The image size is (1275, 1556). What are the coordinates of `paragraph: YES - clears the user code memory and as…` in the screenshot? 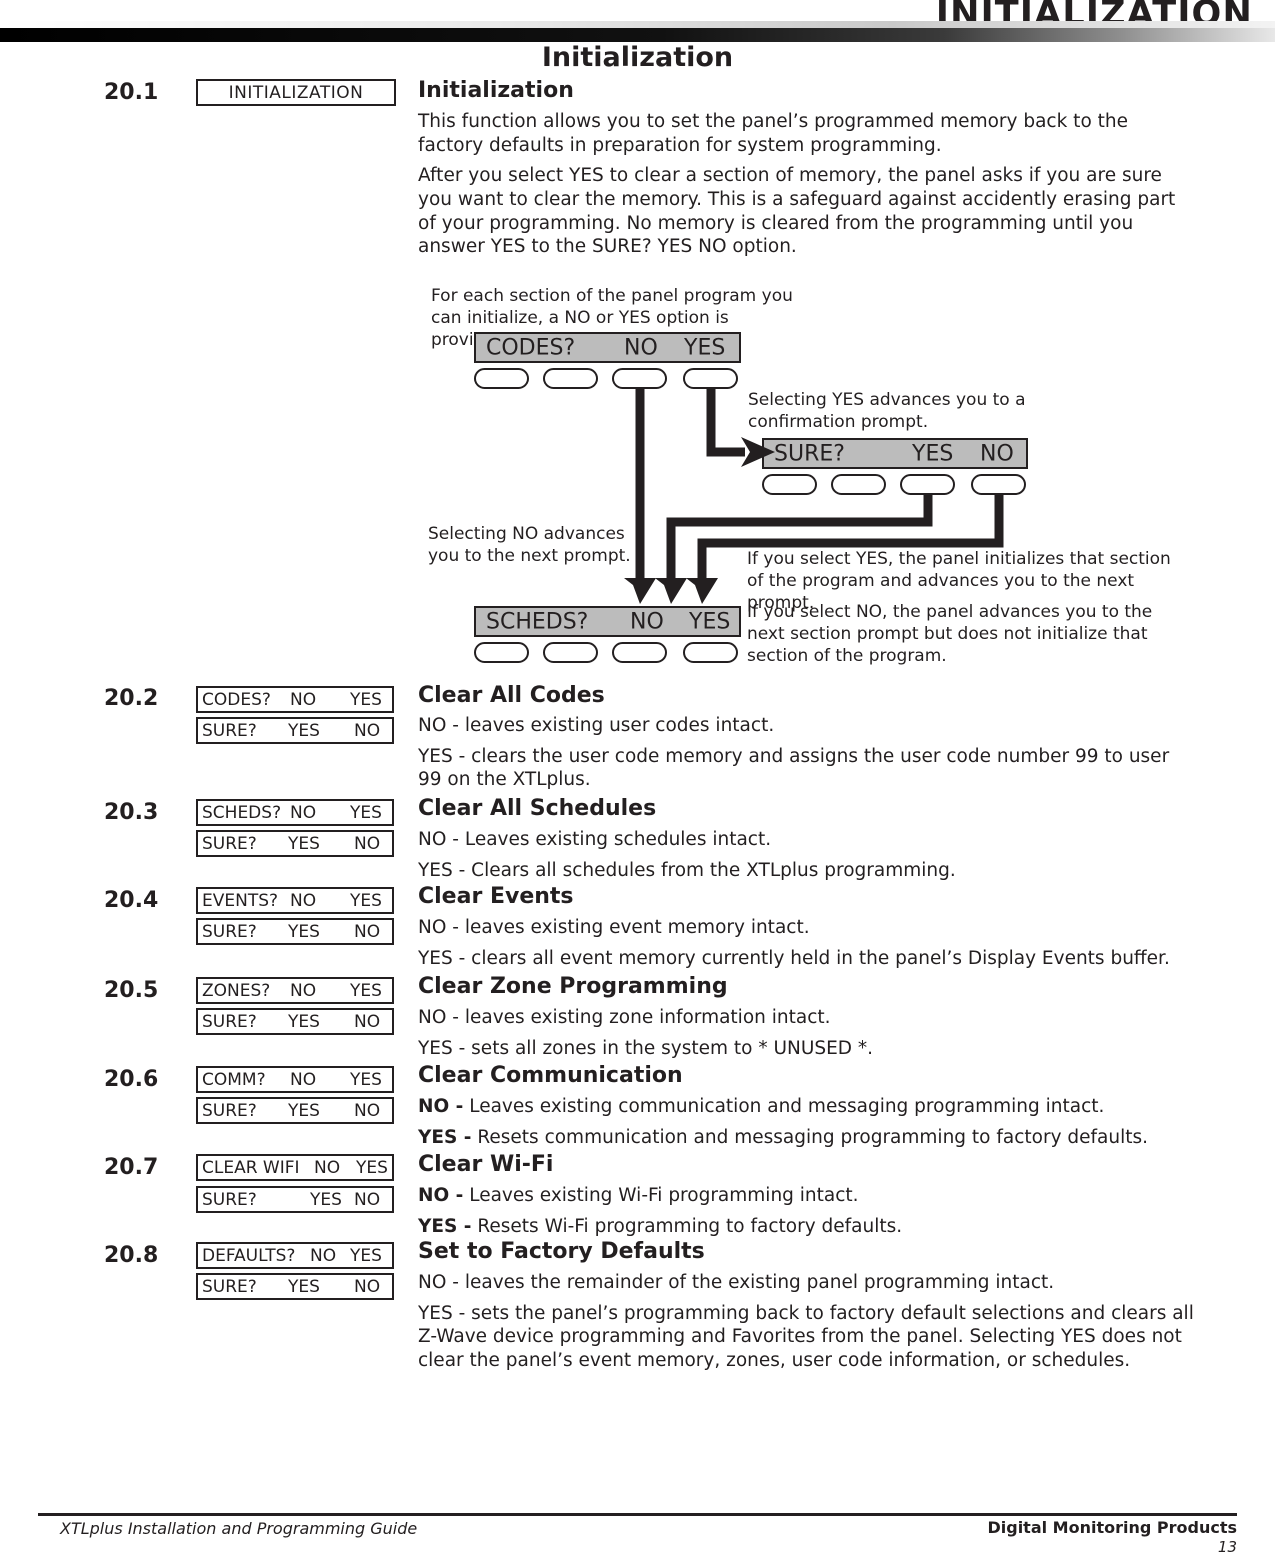 It's located at (794, 768).